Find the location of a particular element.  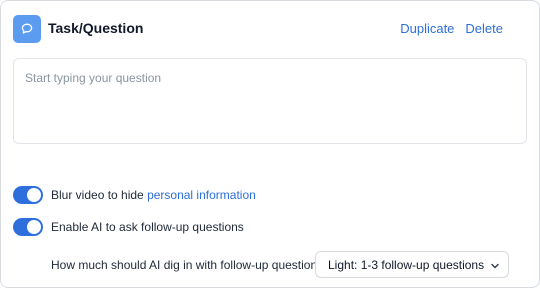

enable-ai-toggle is located at coordinates (28, 227).